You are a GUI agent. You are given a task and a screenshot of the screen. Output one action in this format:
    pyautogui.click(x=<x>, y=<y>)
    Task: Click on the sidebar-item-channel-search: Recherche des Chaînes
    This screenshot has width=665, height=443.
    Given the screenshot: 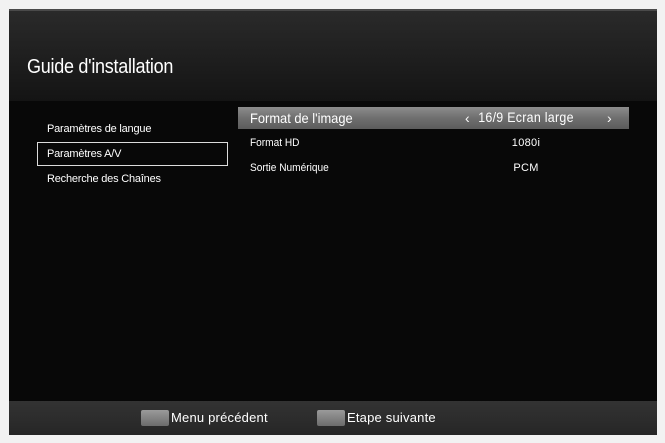 What is the action you would take?
    pyautogui.click(x=132, y=179)
    